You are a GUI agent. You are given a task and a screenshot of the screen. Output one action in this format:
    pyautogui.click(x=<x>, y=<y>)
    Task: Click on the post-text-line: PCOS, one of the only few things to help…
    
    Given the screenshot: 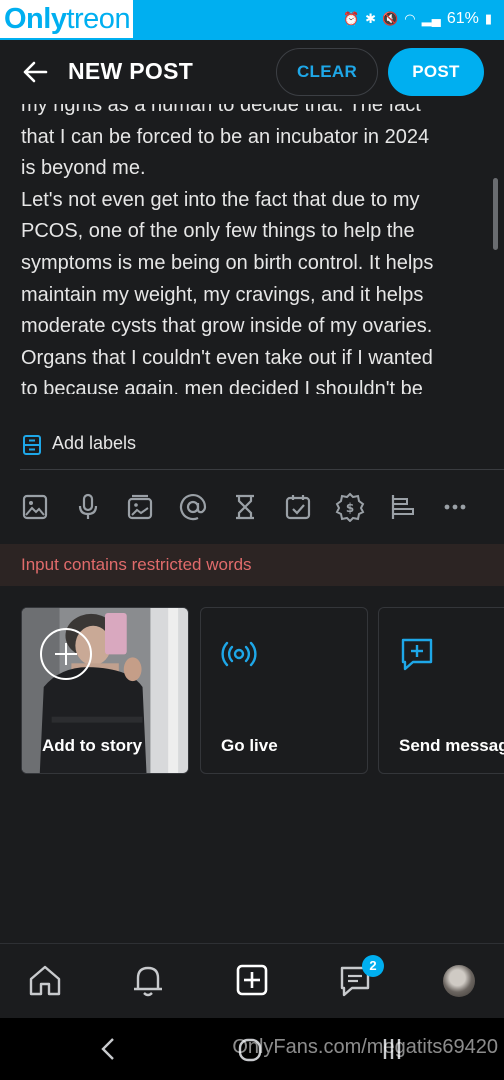 What is the action you would take?
    pyautogui.click(x=218, y=231)
    